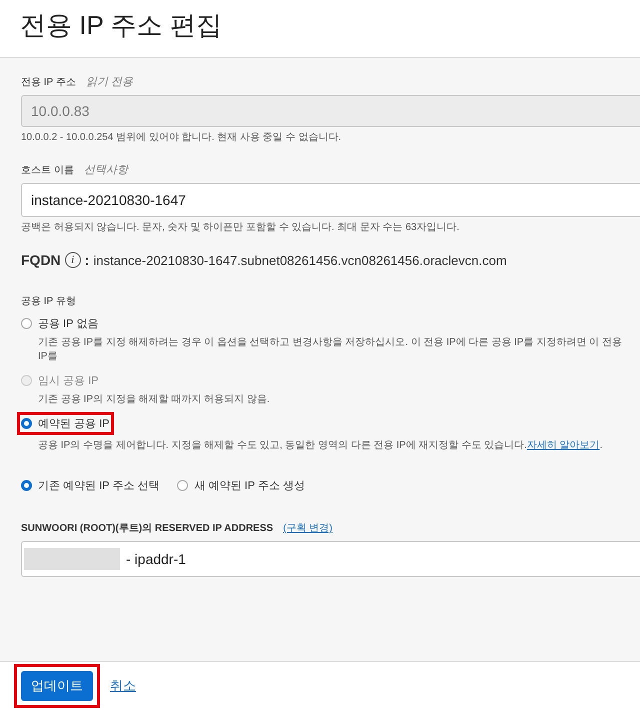 The image size is (640, 710). Describe the element at coordinates (154, 399) in the screenshot. I see `option-description: 기존 공용 IP의 지정을 해제할 때까지 허용되지 않음.` at that location.